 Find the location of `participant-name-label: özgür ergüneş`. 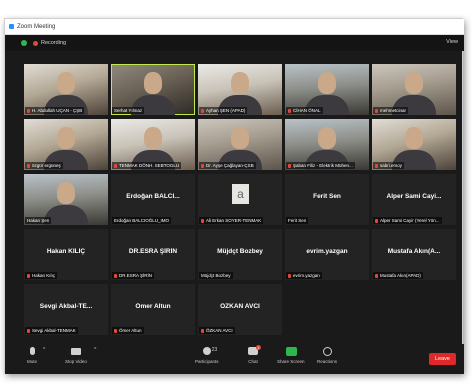

participant-name-label: özgür ergüneş is located at coordinates (44, 165).